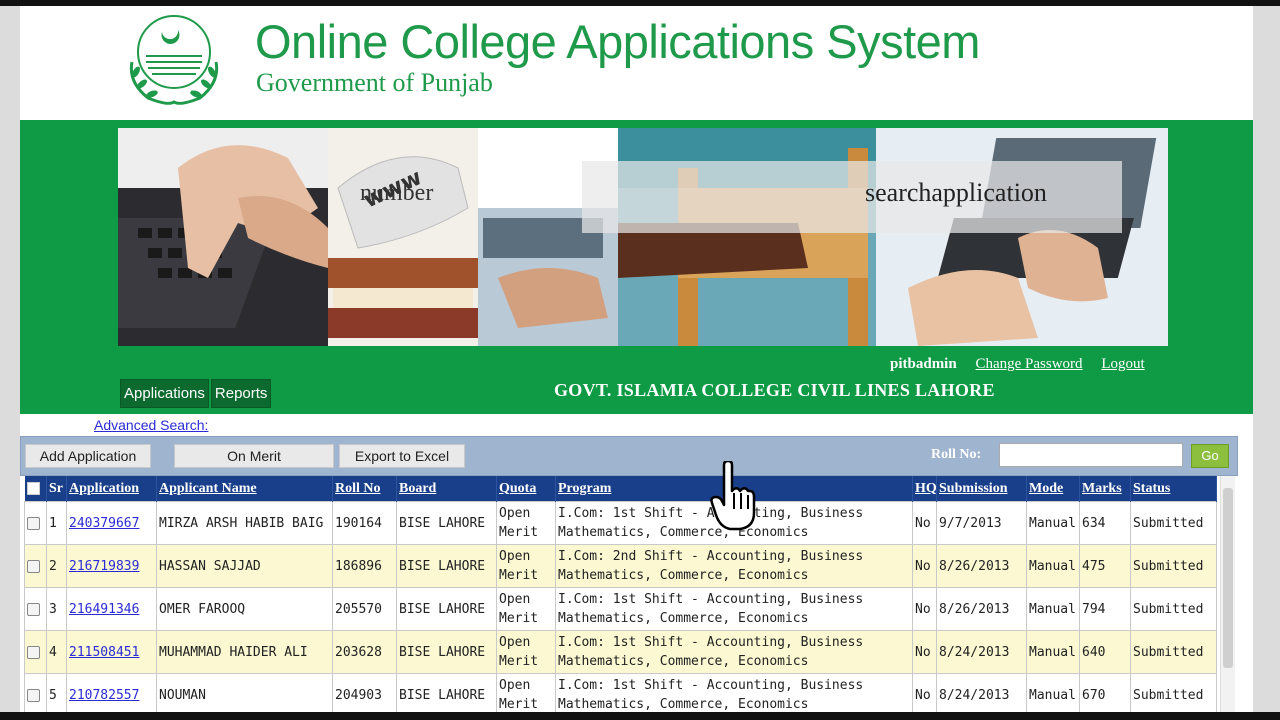 The height and width of the screenshot is (720, 1280). I want to click on table-scrollbar, so click(1227, 594).